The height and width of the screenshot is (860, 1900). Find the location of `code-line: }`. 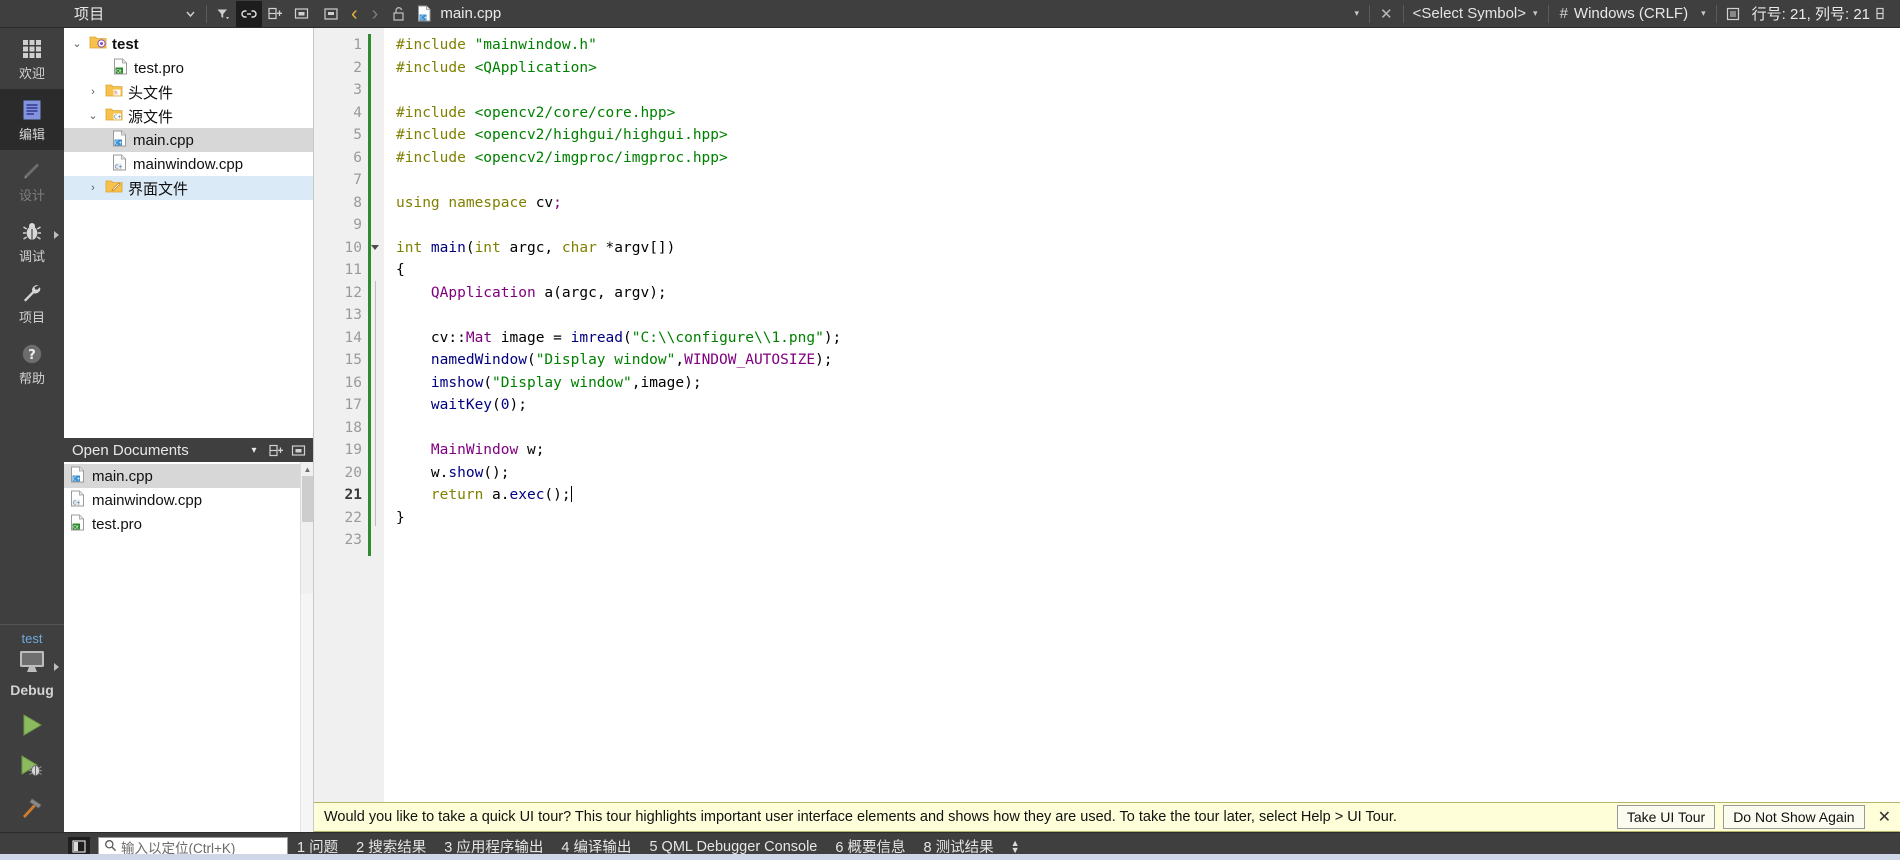

code-line: } is located at coordinates (1148, 518).